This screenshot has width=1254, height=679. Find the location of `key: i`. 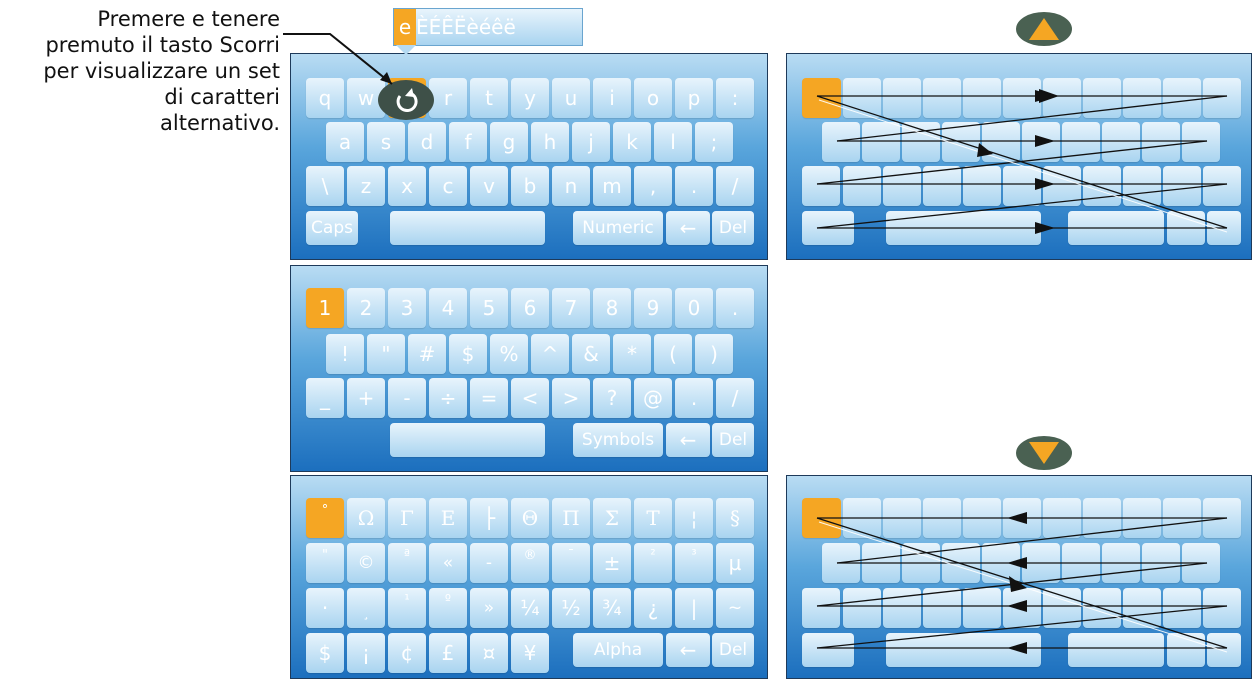

key: i is located at coordinates (612, 98).